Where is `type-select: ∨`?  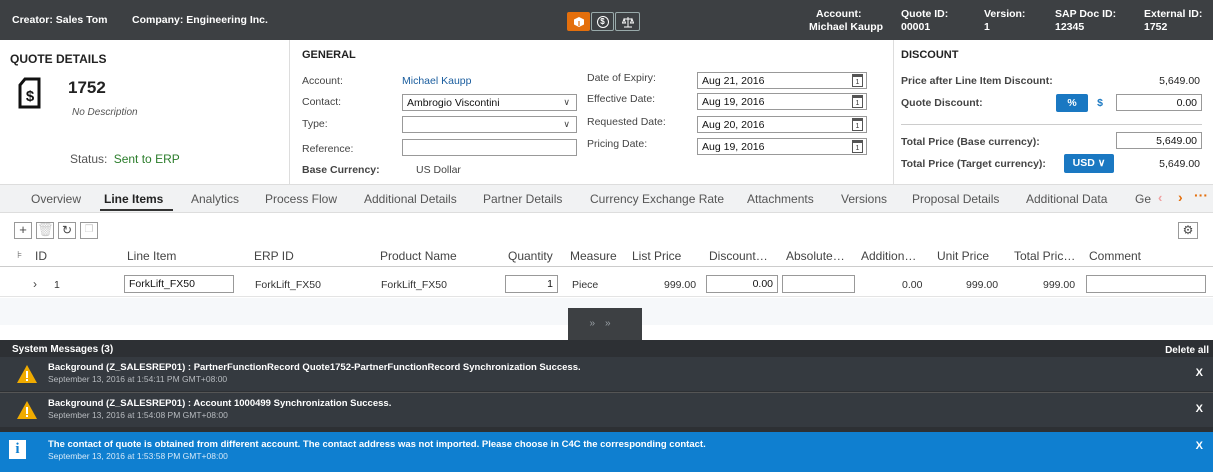
type-select: ∨ is located at coordinates (489, 124).